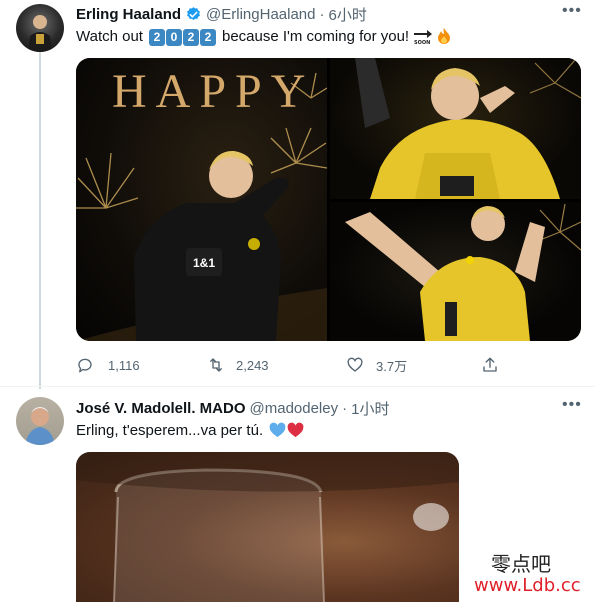 The width and height of the screenshot is (595, 602). What do you see at coordinates (216, 365) in the screenshot?
I see `retweet-icon` at bounding box center [216, 365].